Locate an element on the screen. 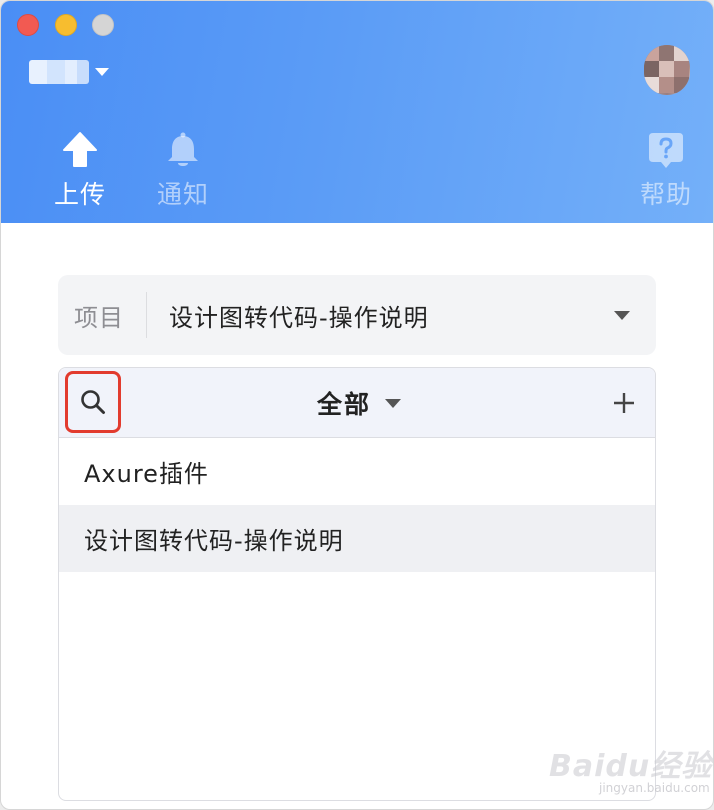 The image size is (714, 810). add-project-button is located at coordinates (624, 403).